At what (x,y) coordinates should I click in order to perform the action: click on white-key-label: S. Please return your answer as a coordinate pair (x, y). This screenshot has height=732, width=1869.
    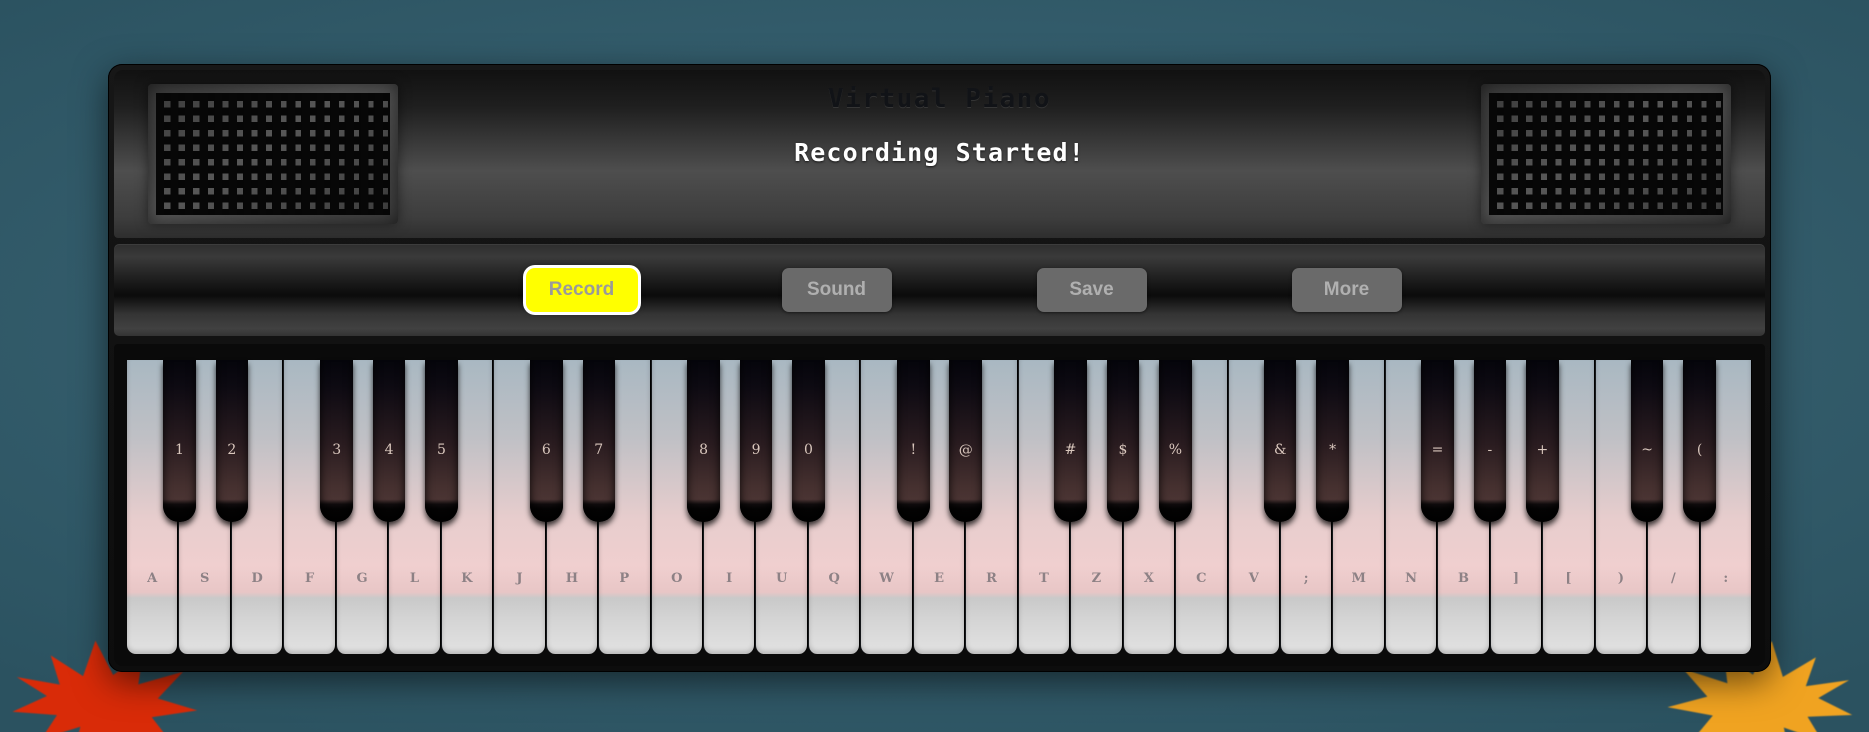
    Looking at the image, I should click on (204, 578).